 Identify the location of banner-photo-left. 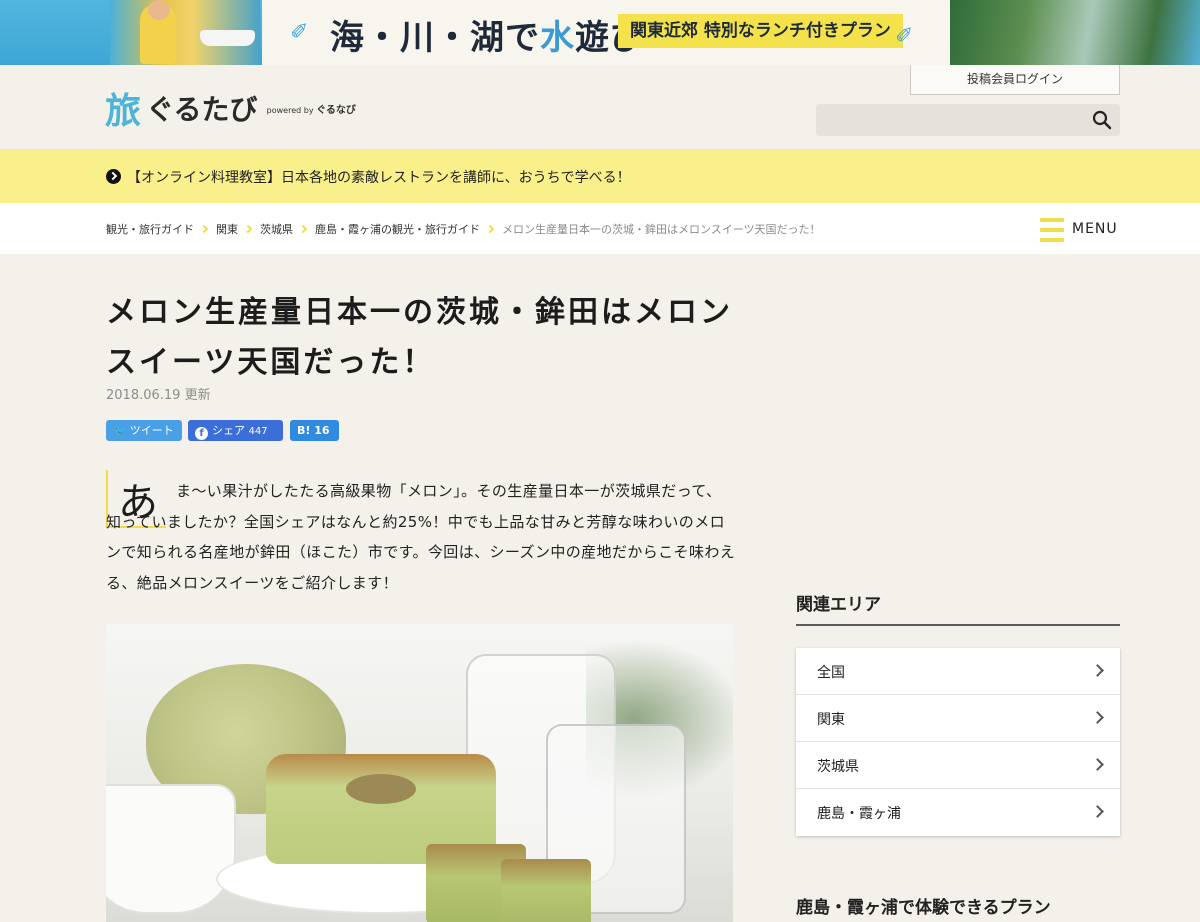
(185, 32).